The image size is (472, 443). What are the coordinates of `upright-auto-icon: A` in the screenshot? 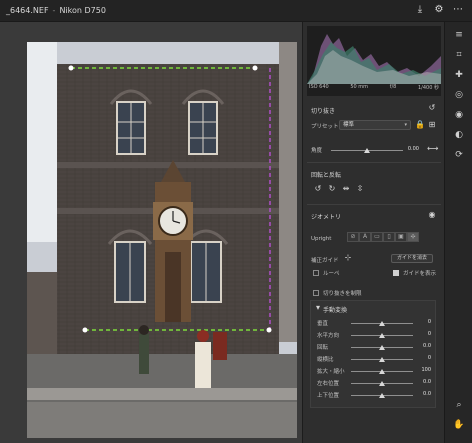 It's located at (365, 237).